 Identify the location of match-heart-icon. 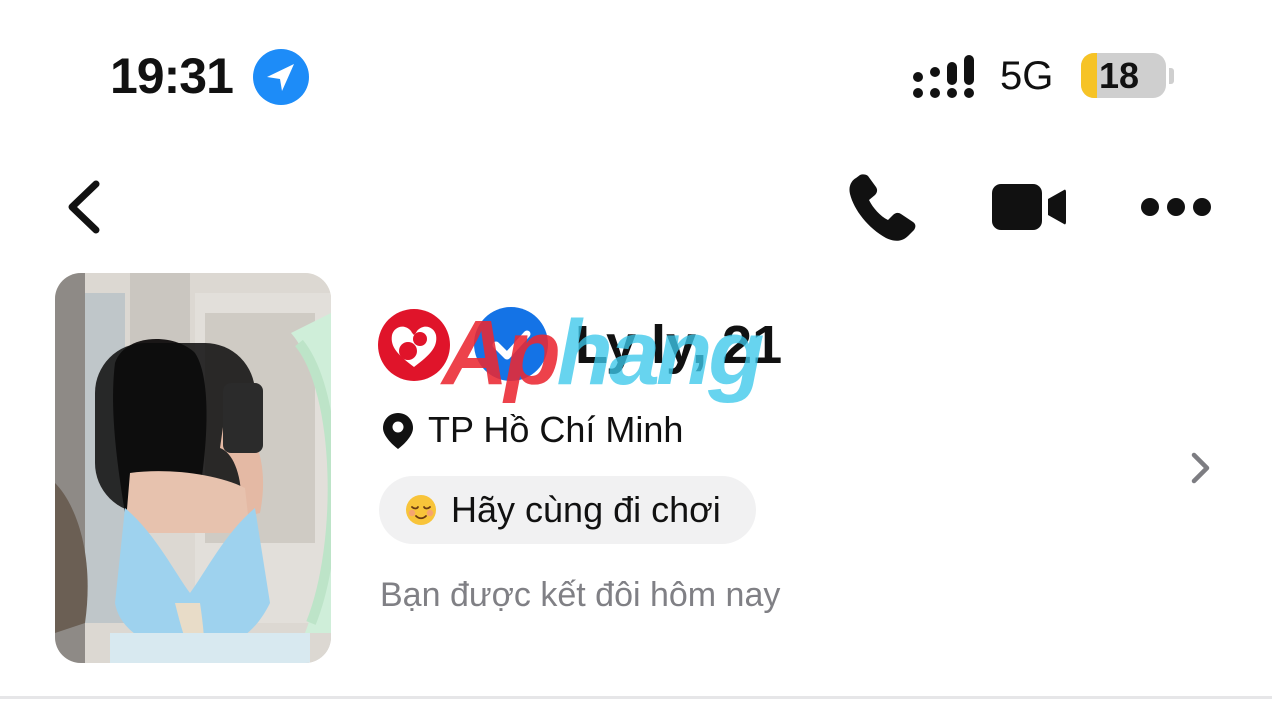
(414, 345).